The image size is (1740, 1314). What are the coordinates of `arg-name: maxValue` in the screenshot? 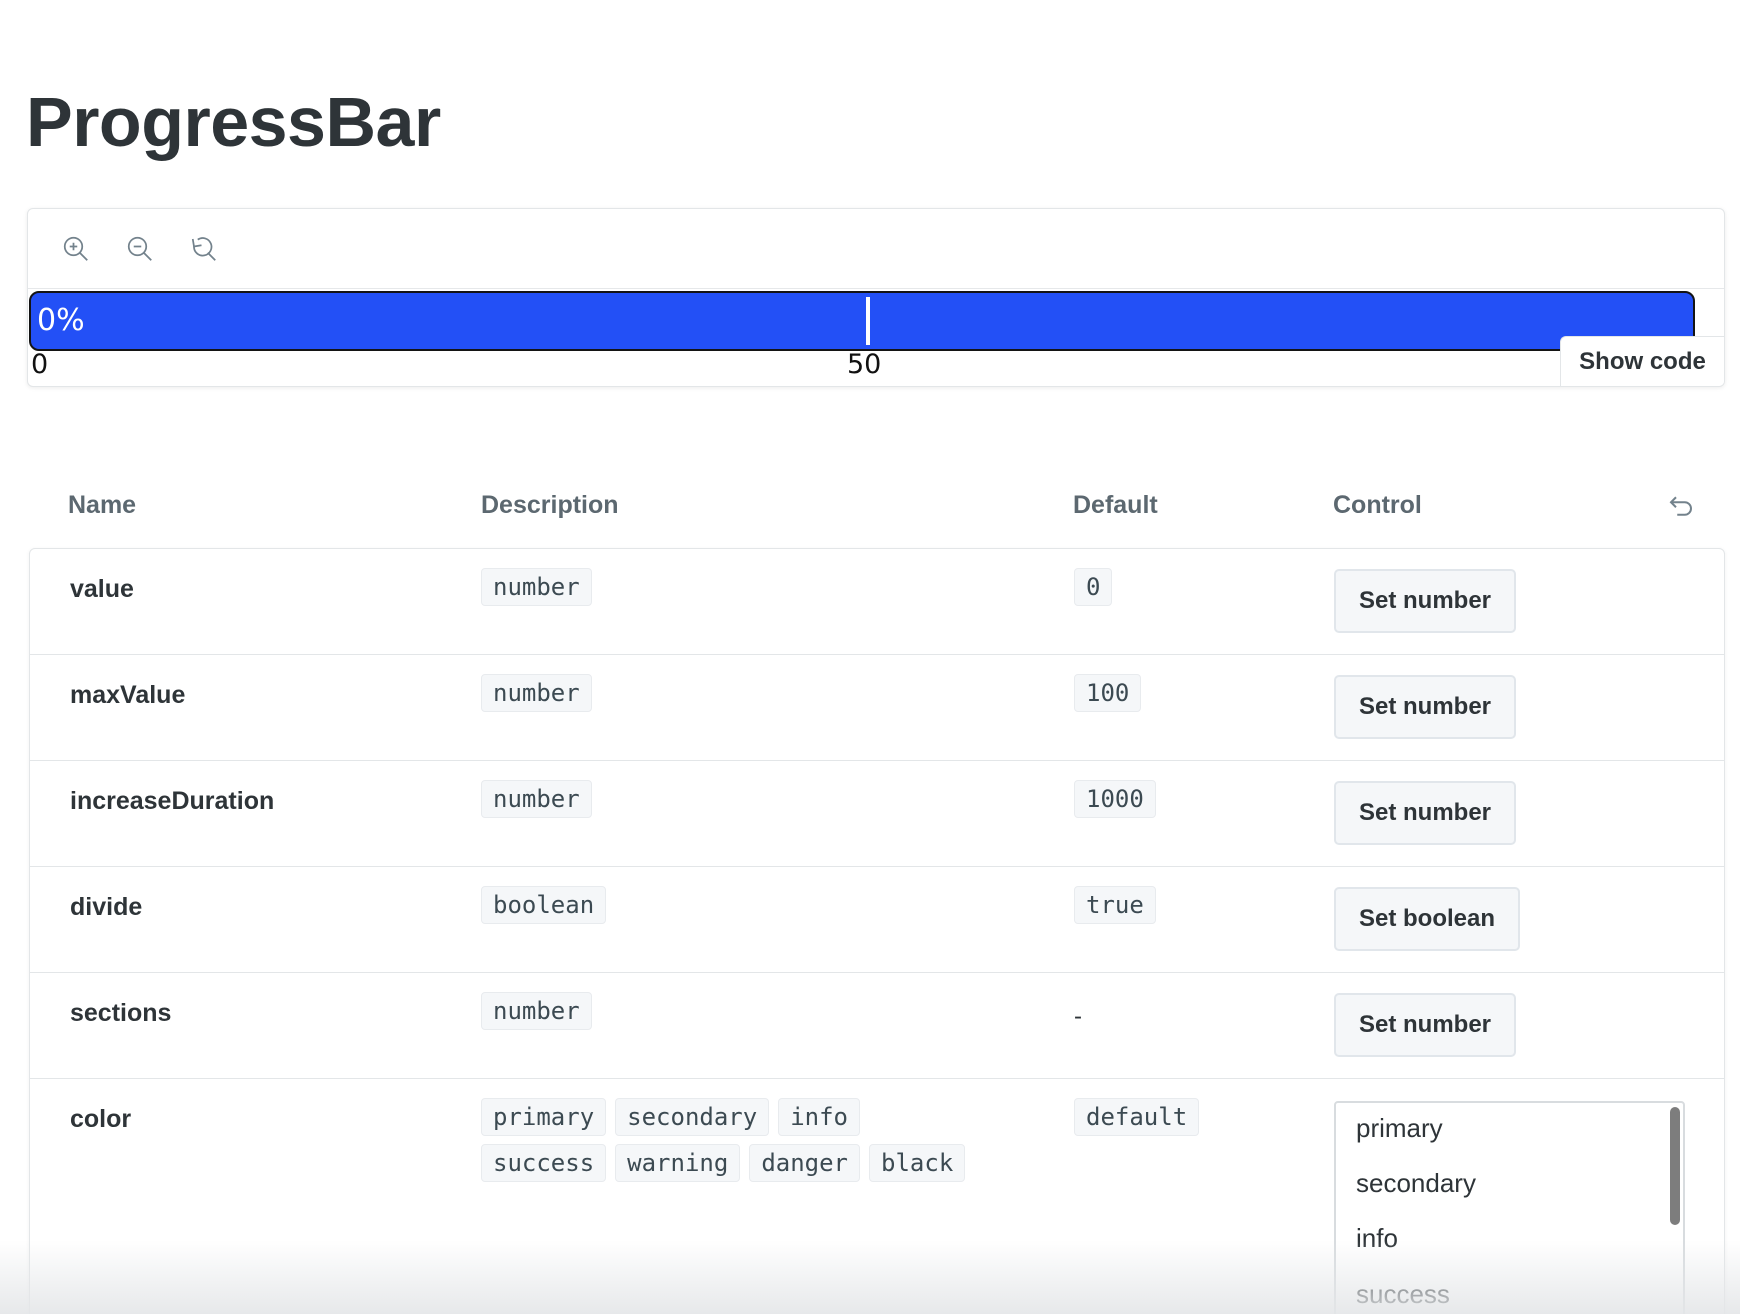 It's located at (128, 695).